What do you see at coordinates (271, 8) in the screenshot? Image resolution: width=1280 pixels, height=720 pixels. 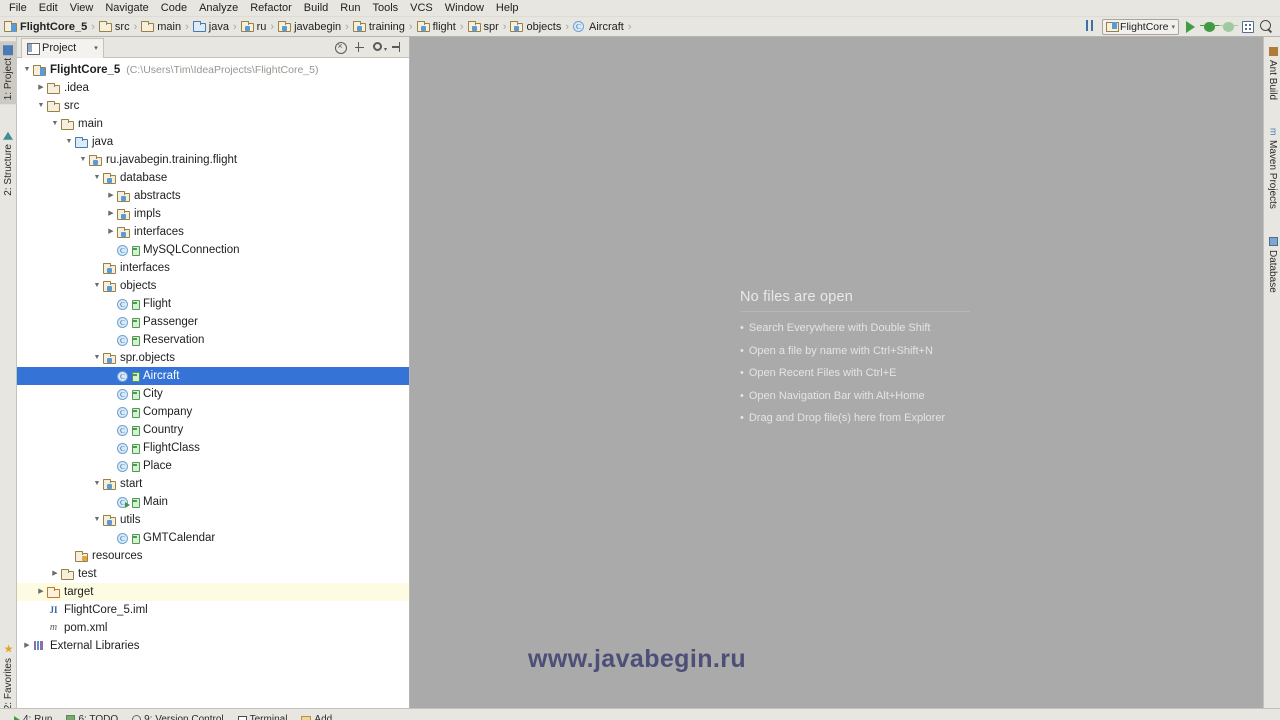 I see `menu-item-refactor: Refactor` at bounding box center [271, 8].